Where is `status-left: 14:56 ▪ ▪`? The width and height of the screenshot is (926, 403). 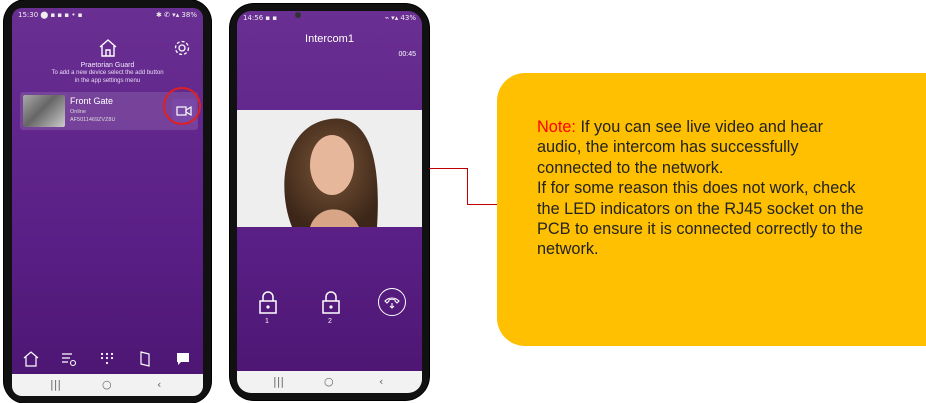
status-left: 14:56 ▪ ▪ is located at coordinates (260, 18).